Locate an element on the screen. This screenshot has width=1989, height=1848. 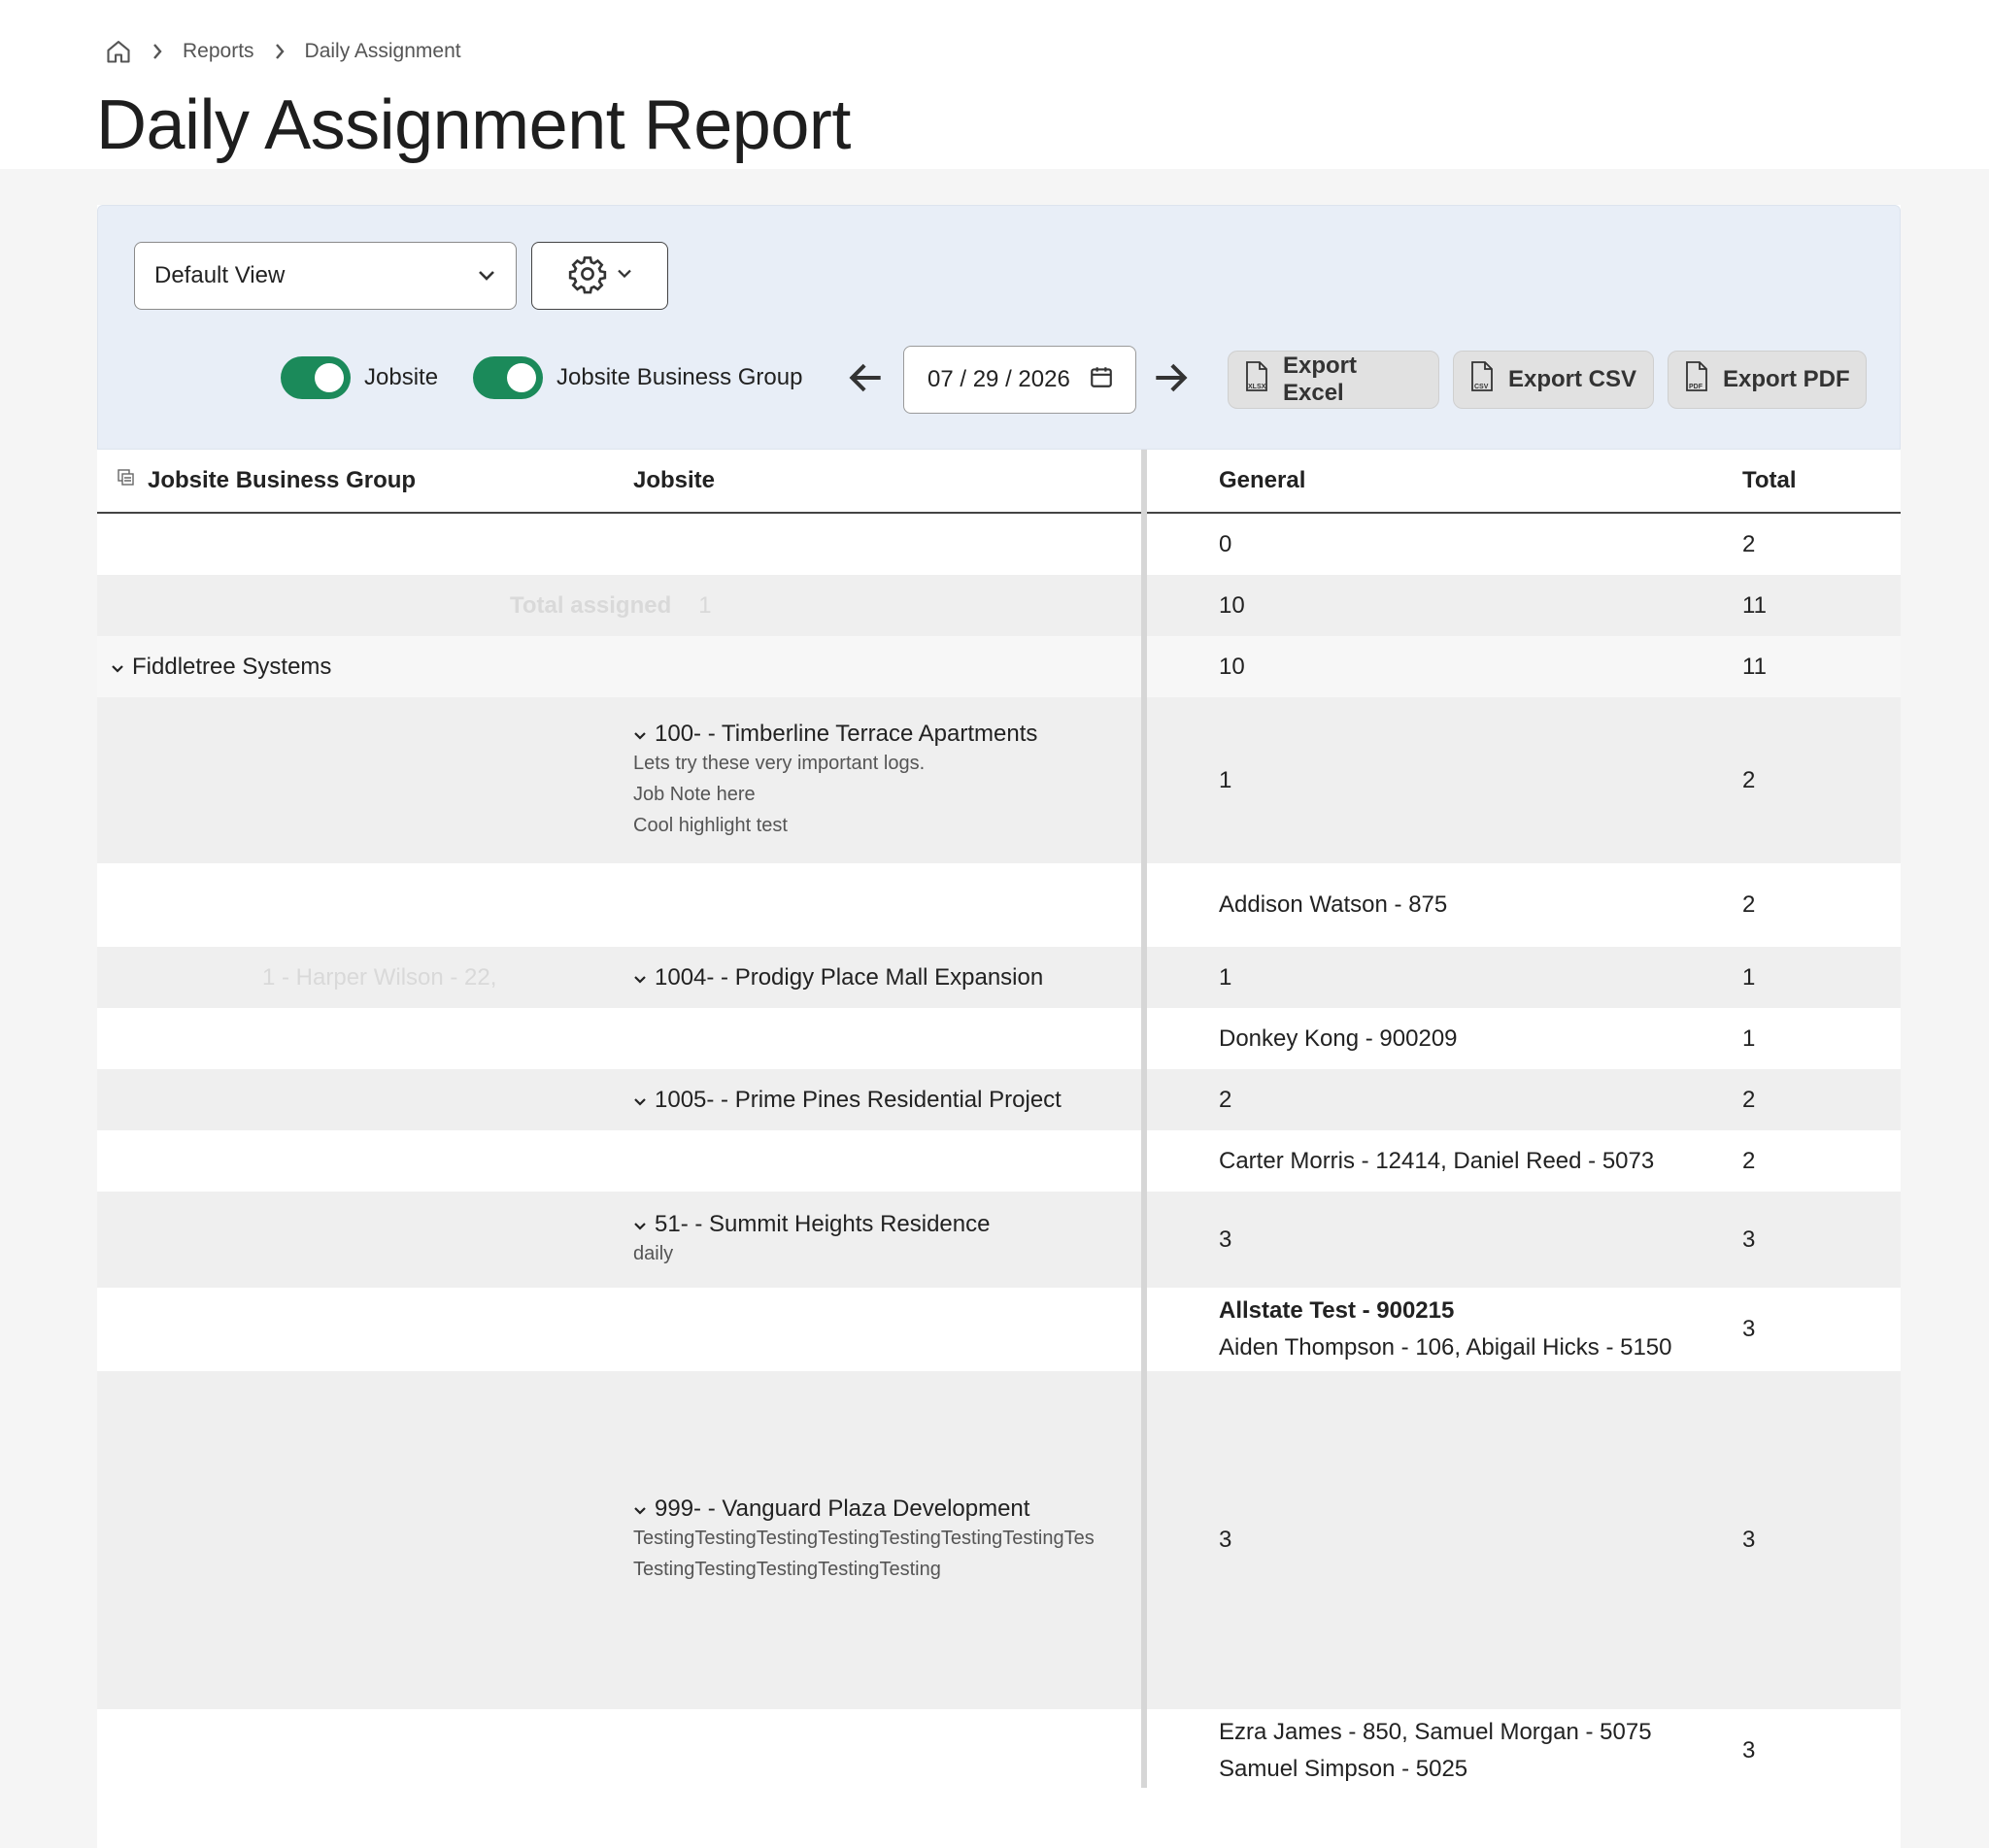
jobsite-toggle: 51- - Summit Heights Residence is located at coordinates (811, 1224).